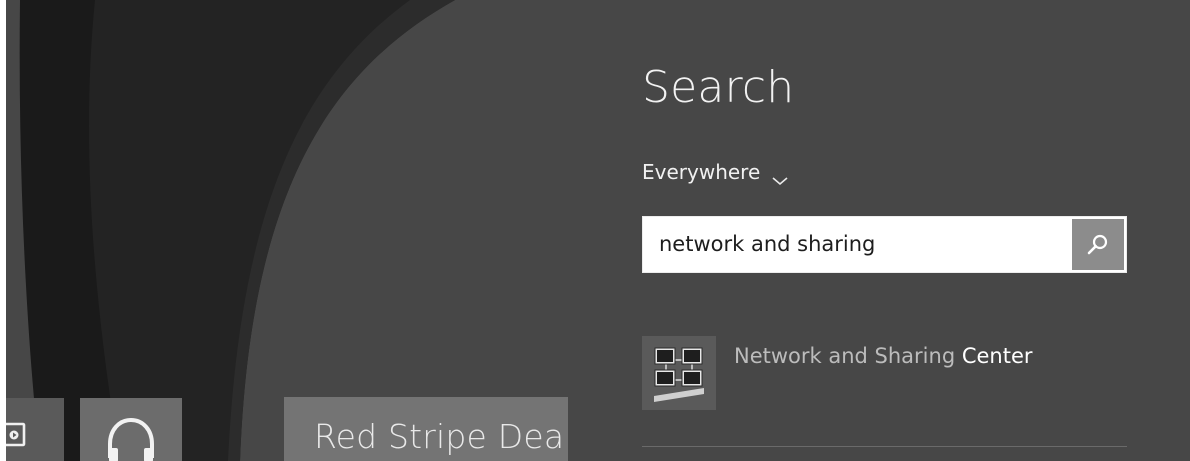 Image resolution: width=1190 pixels, height=461 pixels. I want to click on chevron-down-icon, so click(780, 176).